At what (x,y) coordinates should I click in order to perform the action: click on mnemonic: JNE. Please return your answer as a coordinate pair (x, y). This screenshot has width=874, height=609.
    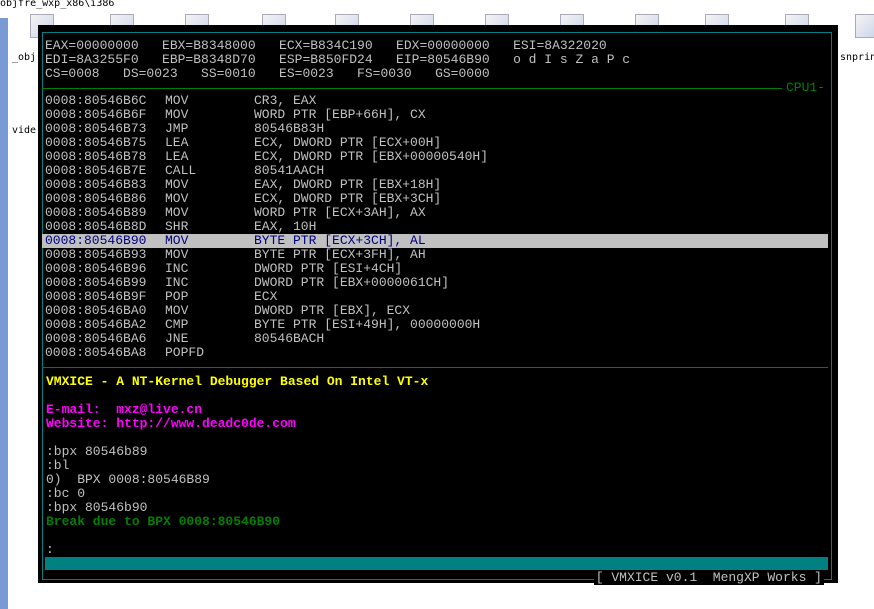
    Looking at the image, I should click on (177, 338).